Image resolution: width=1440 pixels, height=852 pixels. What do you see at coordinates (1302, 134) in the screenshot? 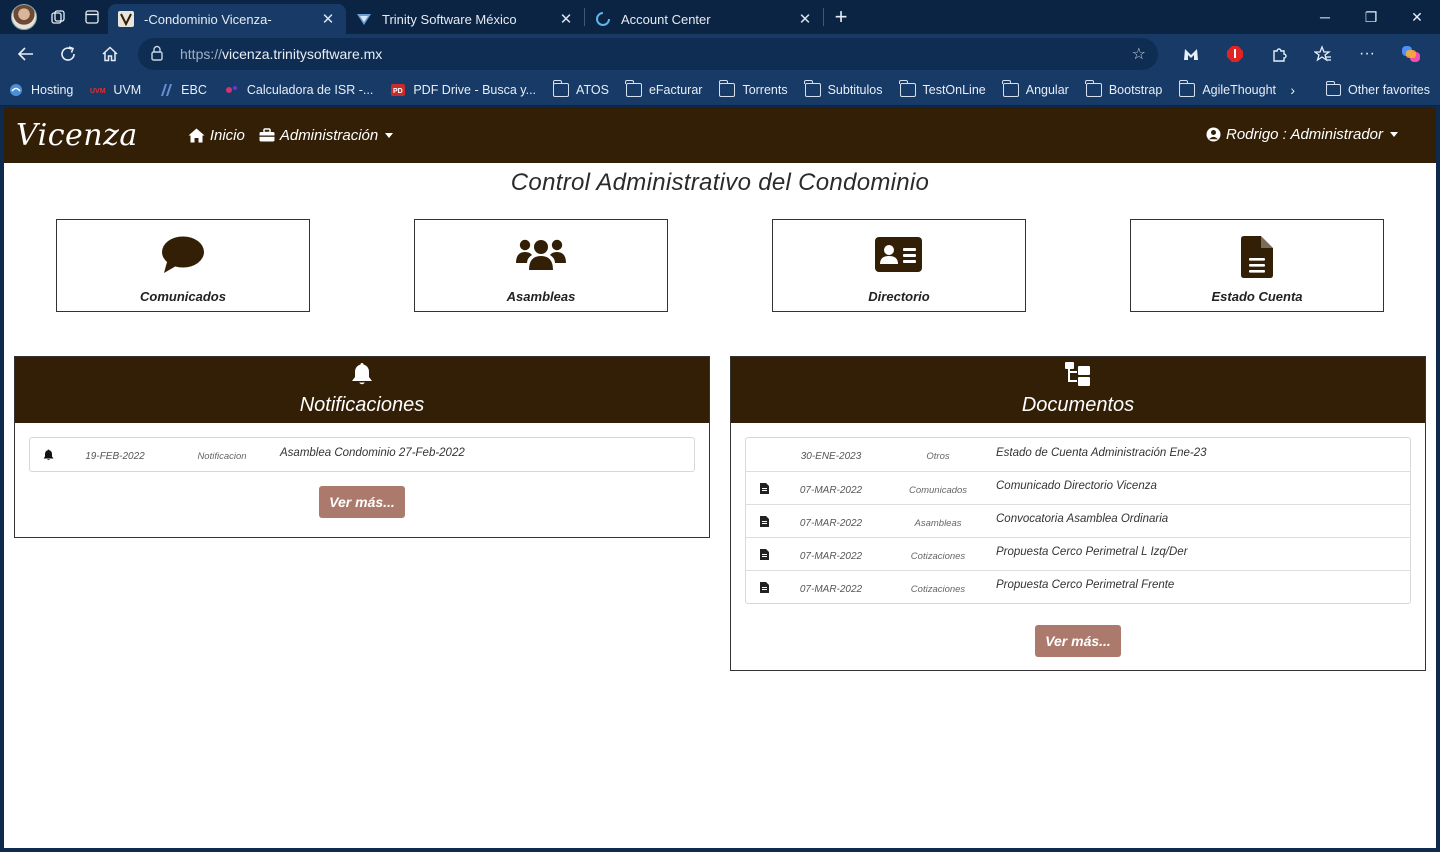
I see `user-menu: Rodrigo : Administrador` at bounding box center [1302, 134].